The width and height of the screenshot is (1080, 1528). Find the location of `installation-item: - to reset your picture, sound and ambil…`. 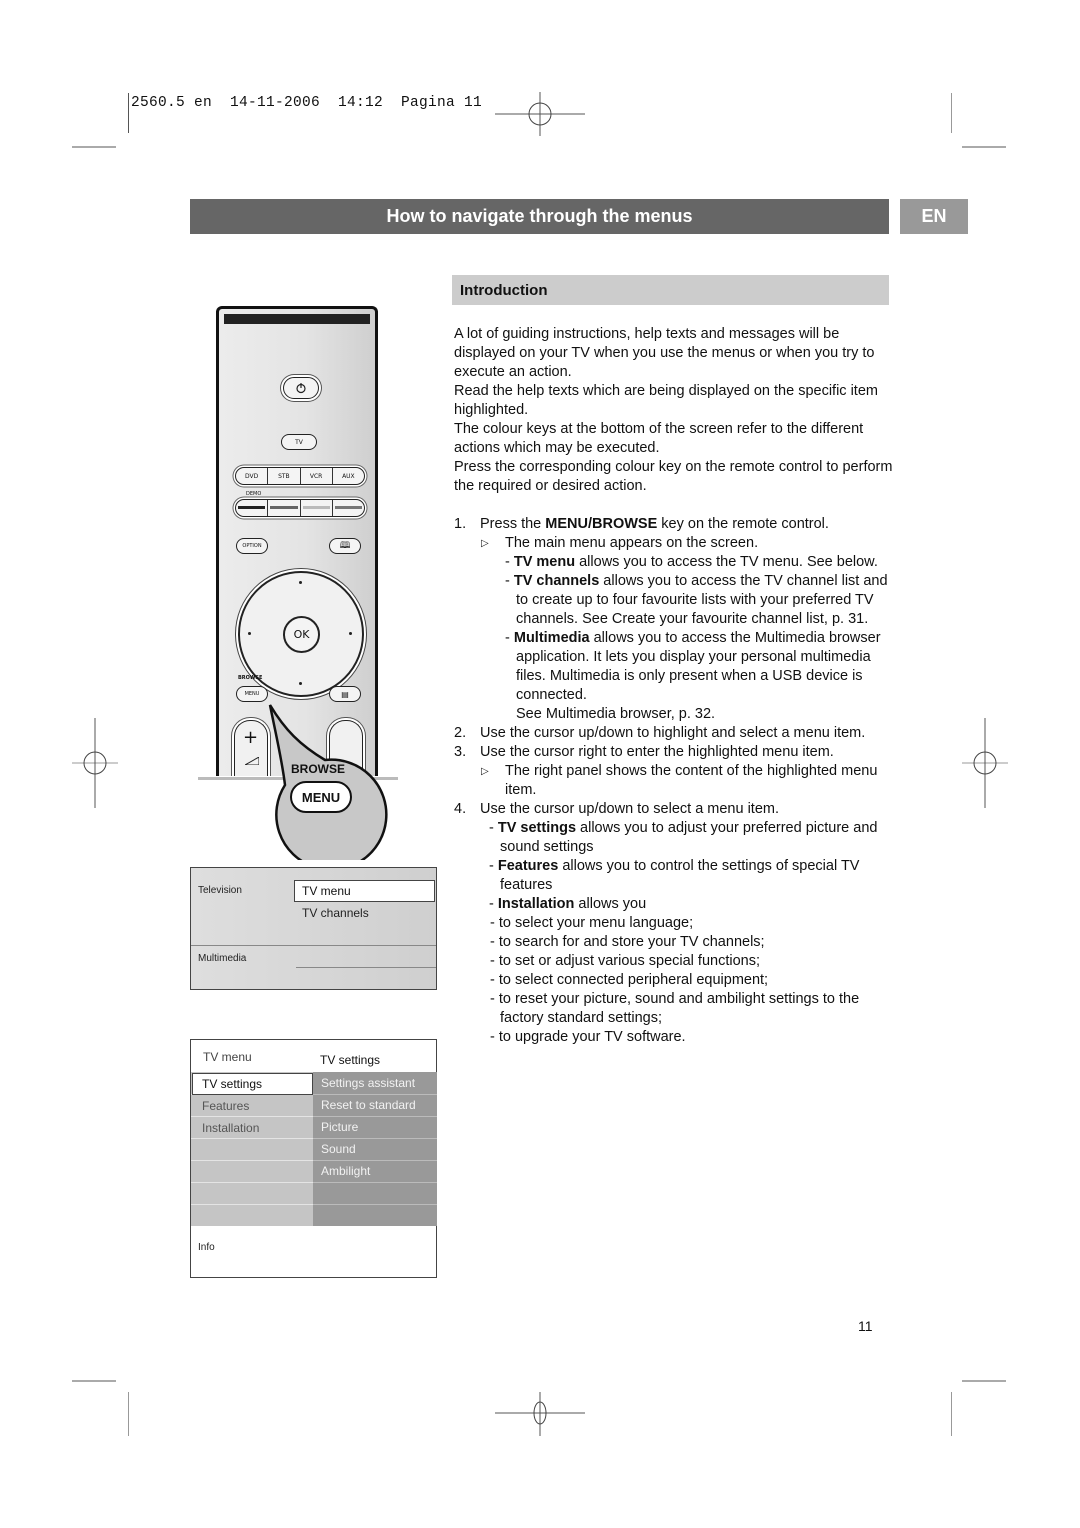

installation-item: - to reset your picture, sound and ambil… is located at coordinates (675, 1008).